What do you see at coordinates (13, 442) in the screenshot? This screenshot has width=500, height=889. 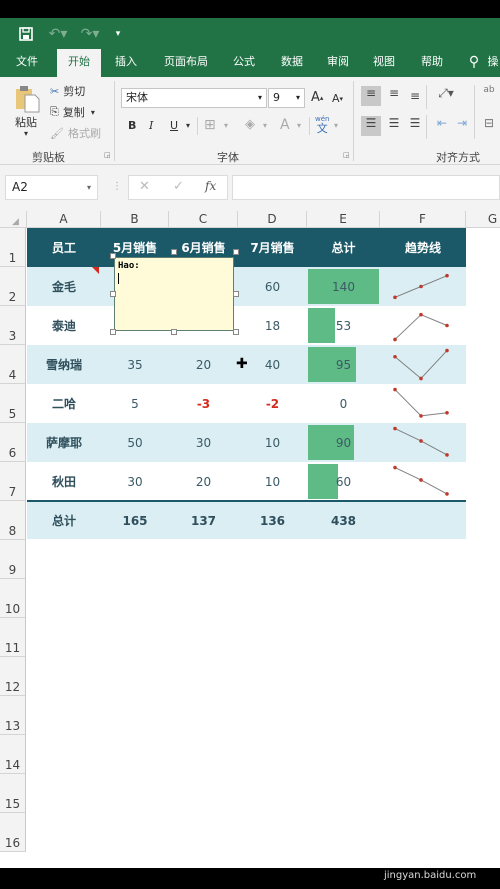 I see `row-header-6: 6` at bounding box center [13, 442].